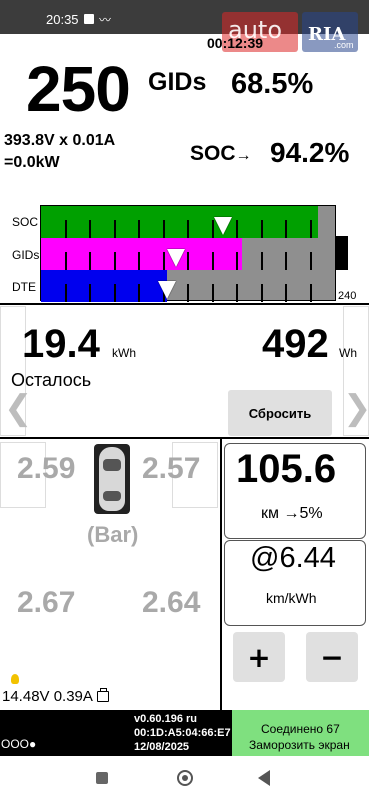 This screenshot has height=800, width=369. What do you see at coordinates (259, 657) in the screenshot?
I see `plus-button: +` at bounding box center [259, 657].